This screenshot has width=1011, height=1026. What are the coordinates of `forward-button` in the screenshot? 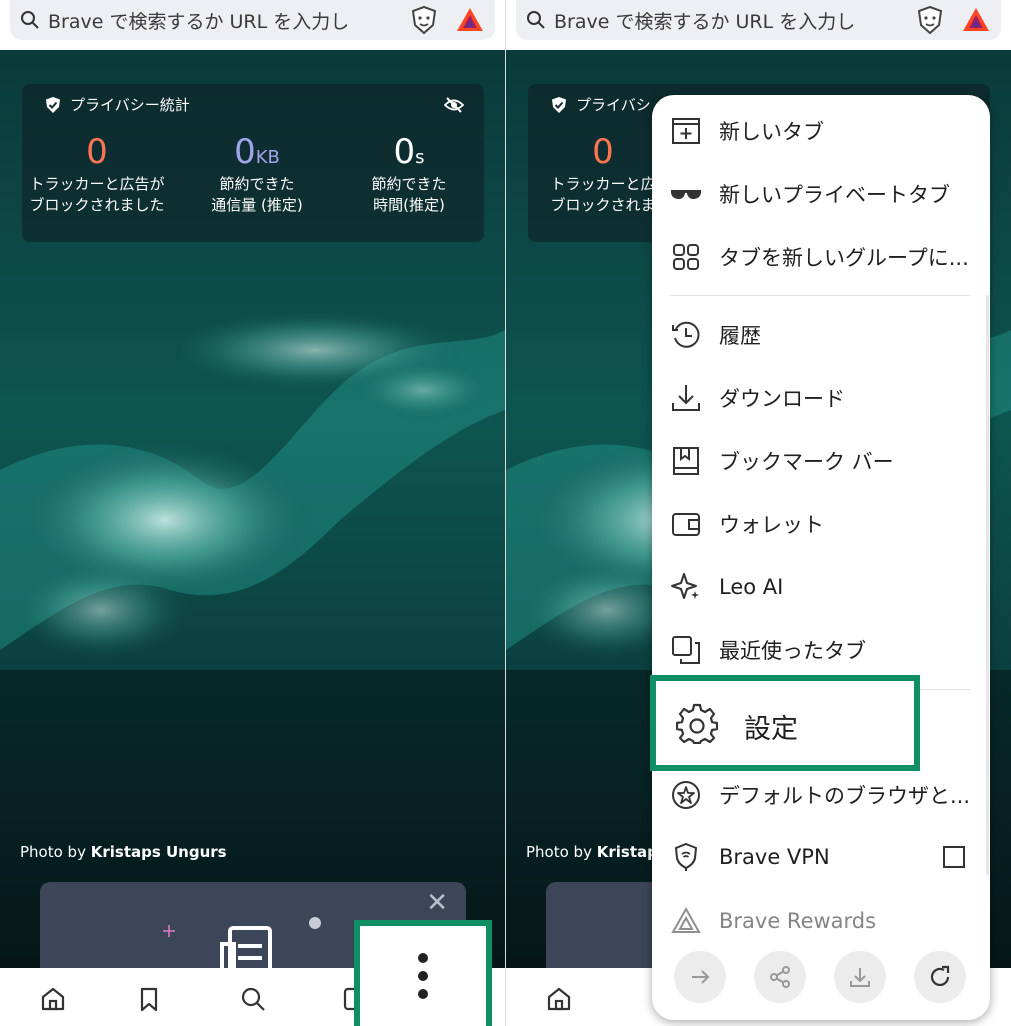 It's located at (700, 977).